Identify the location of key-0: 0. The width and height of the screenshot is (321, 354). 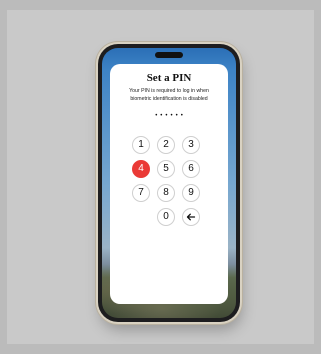
(166, 217).